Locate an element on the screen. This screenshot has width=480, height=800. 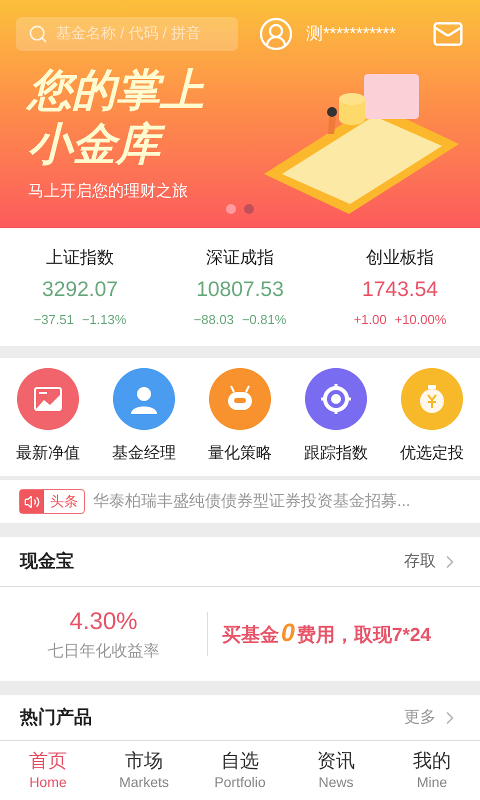
index-card: 深证成指 10807.53 −88.03 −0.81% is located at coordinates (240, 287).